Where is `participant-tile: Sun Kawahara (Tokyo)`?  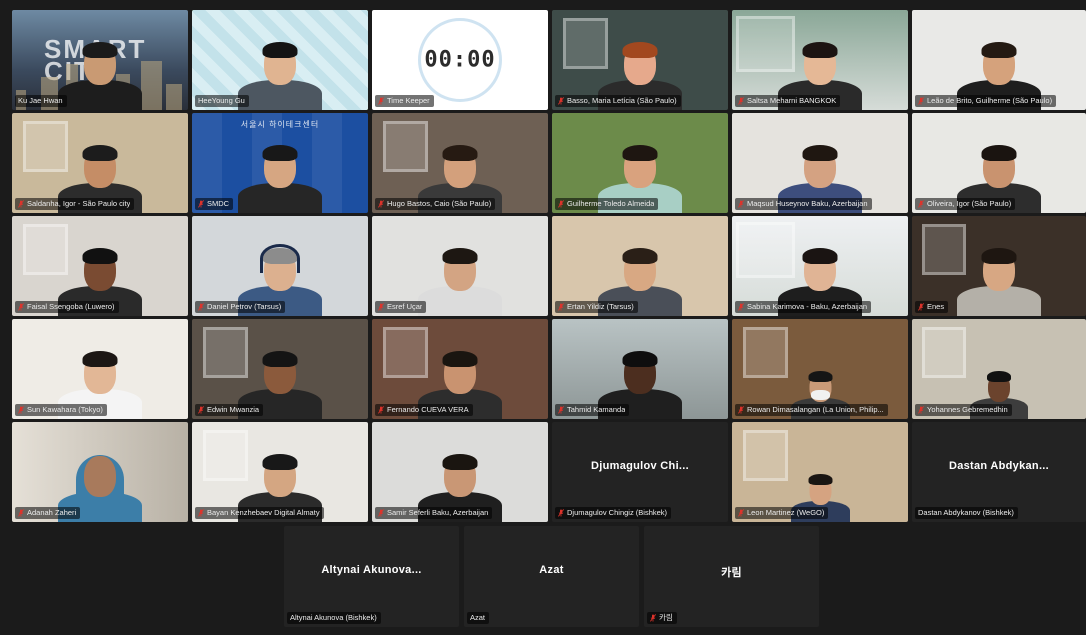
participant-tile: Sun Kawahara (Tokyo) is located at coordinates (100, 369).